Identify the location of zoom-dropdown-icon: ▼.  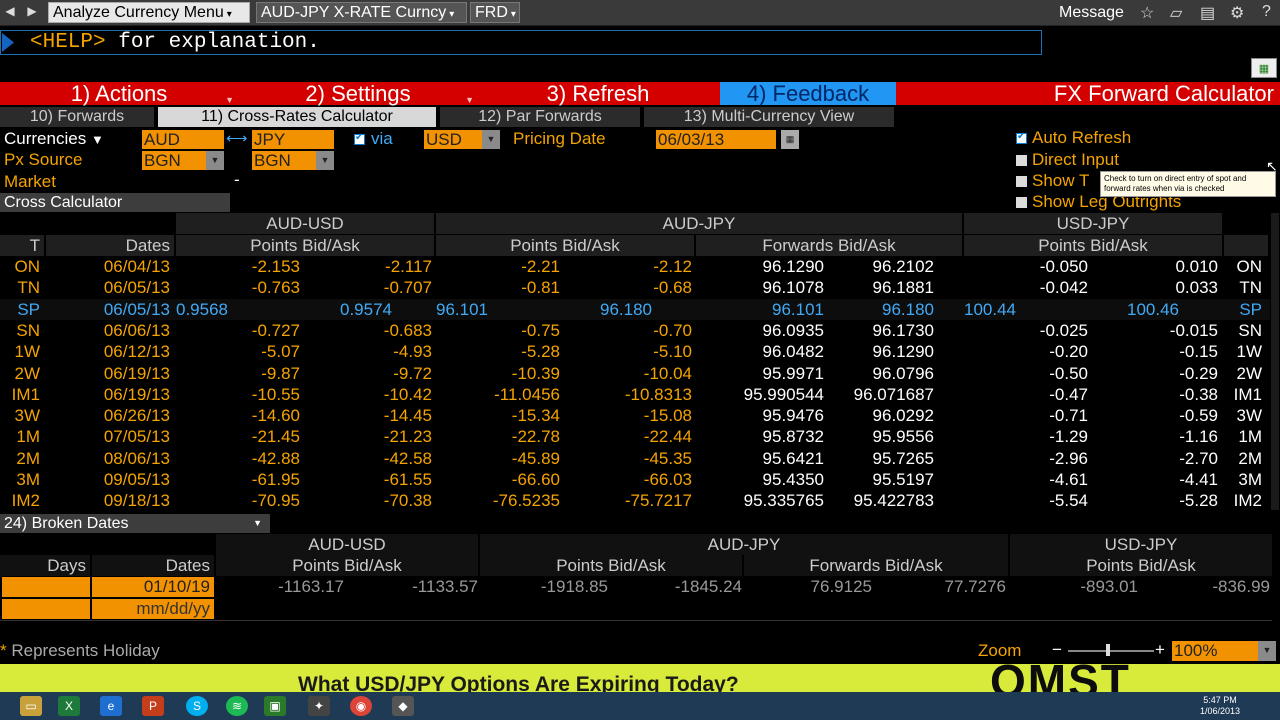
(1267, 651).